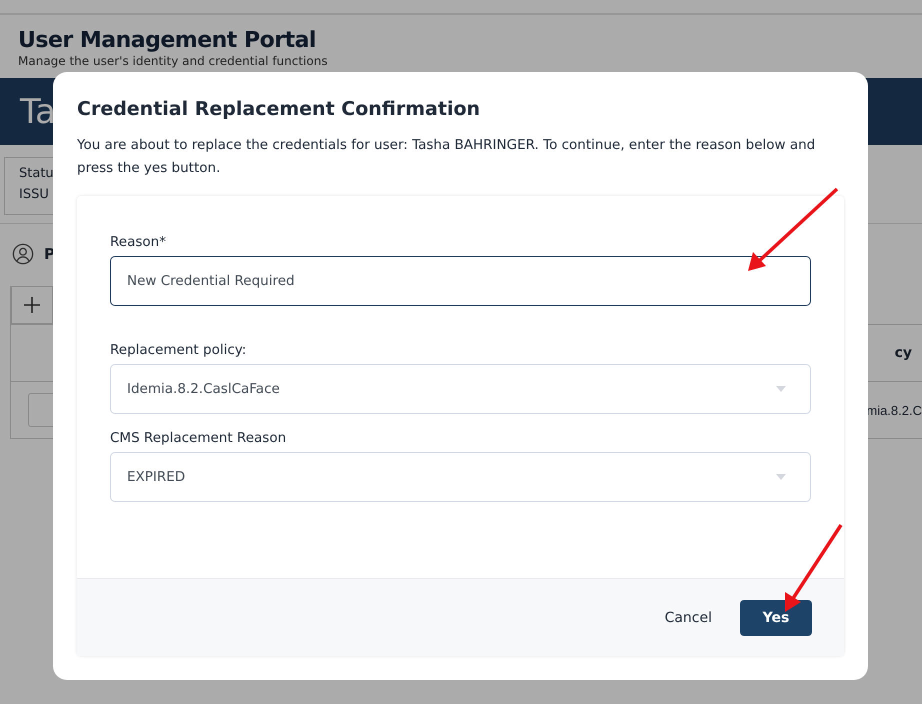  Describe the element at coordinates (279, 109) in the screenshot. I see `dialog-title: Credential Replacement Confirmation` at that location.